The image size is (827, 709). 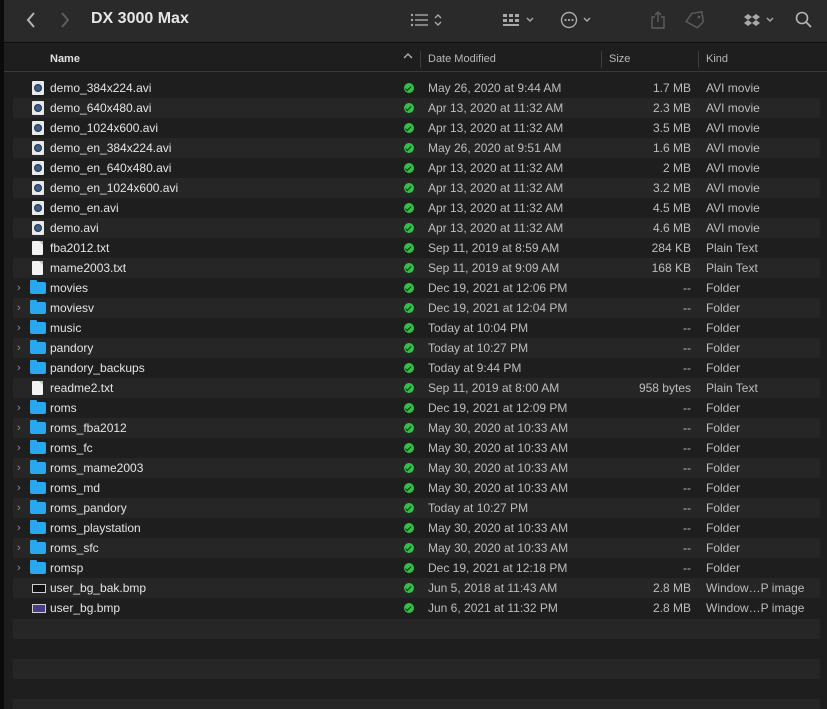 What do you see at coordinates (71, 448) in the screenshot?
I see `file-name: roms_fc` at bounding box center [71, 448].